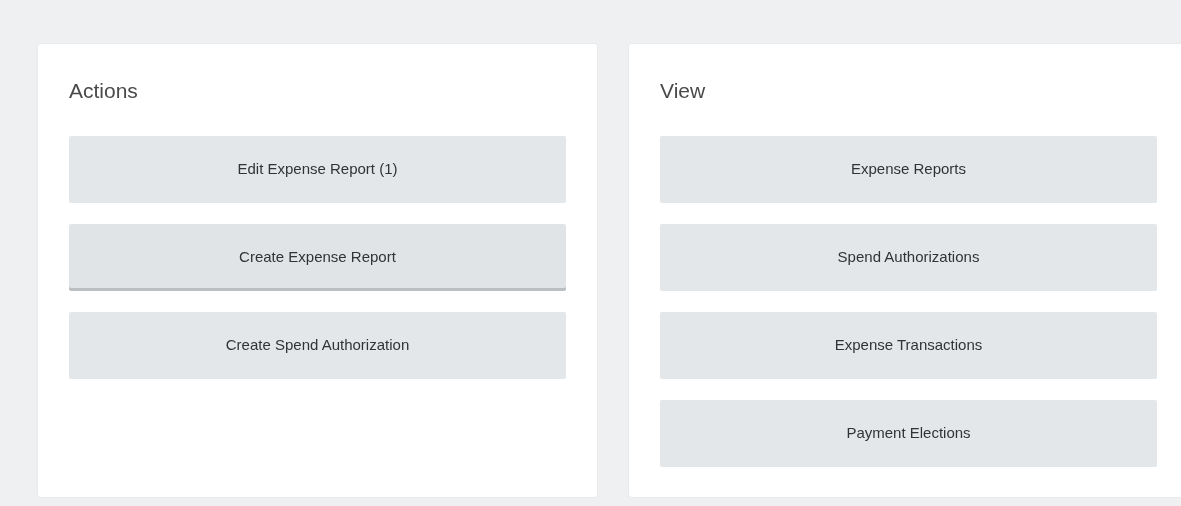  What do you see at coordinates (683, 91) in the screenshot?
I see `panel-title: View` at bounding box center [683, 91].